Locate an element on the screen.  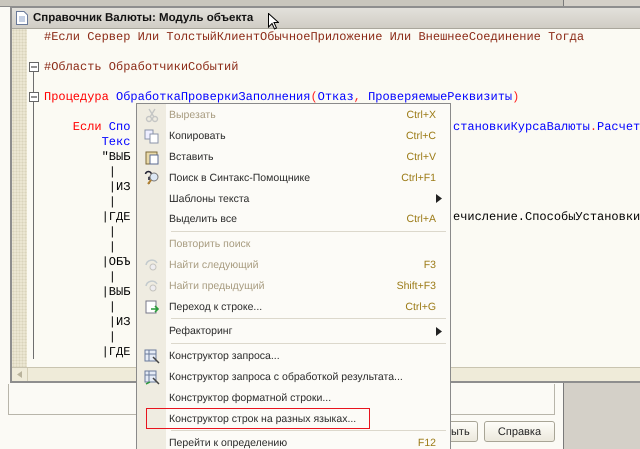
code-text: Текс is located at coordinates (115, 141).